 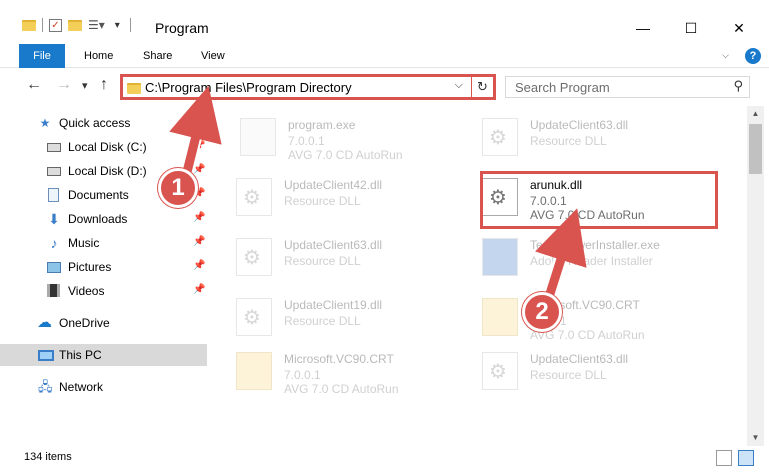 What do you see at coordinates (48, 457) in the screenshot?
I see `item-count: 134 items` at bounding box center [48, 457].